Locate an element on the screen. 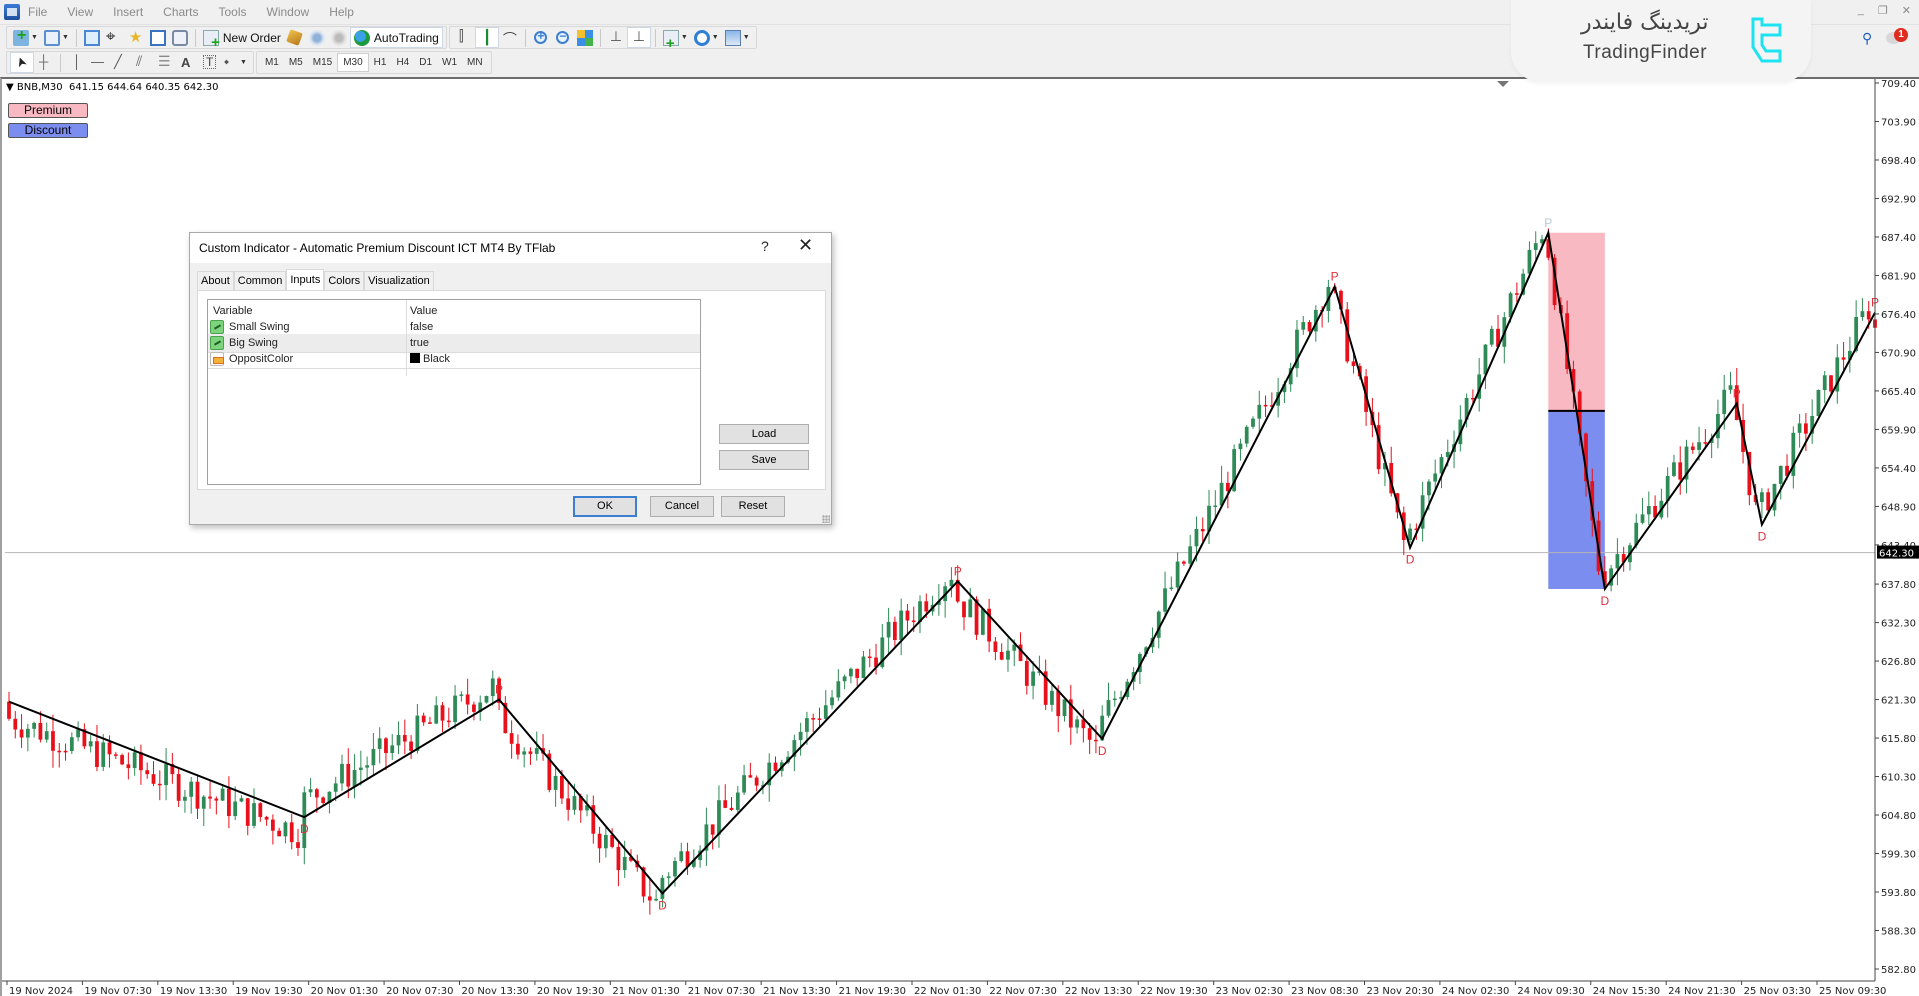  bar-chart-button is located at coordinates (464, 37).